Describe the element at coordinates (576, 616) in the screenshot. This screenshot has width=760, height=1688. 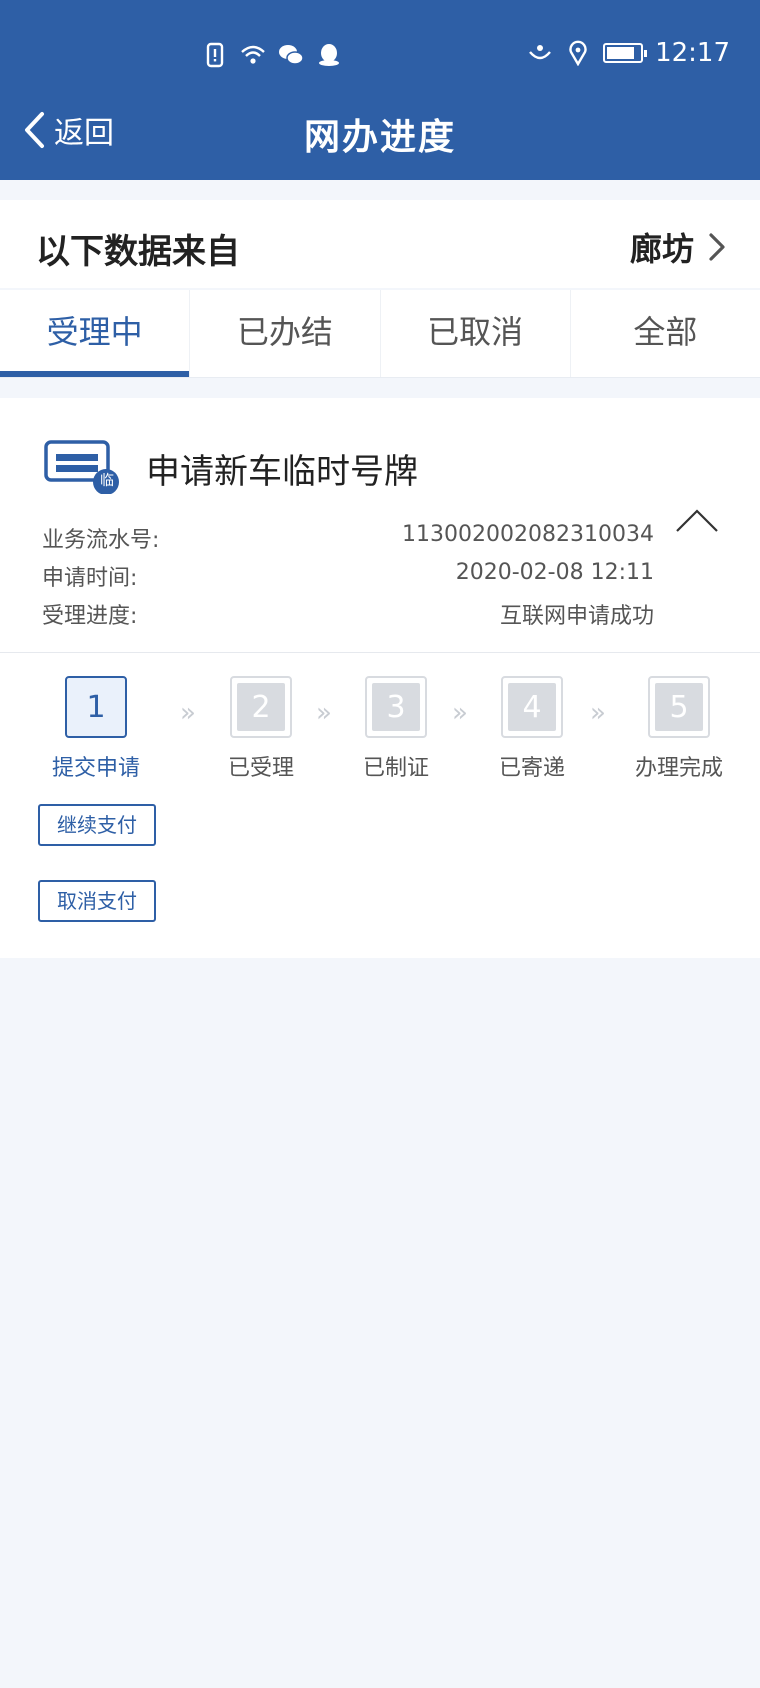
I see `progress-value: 互联网申请成功` at that location.